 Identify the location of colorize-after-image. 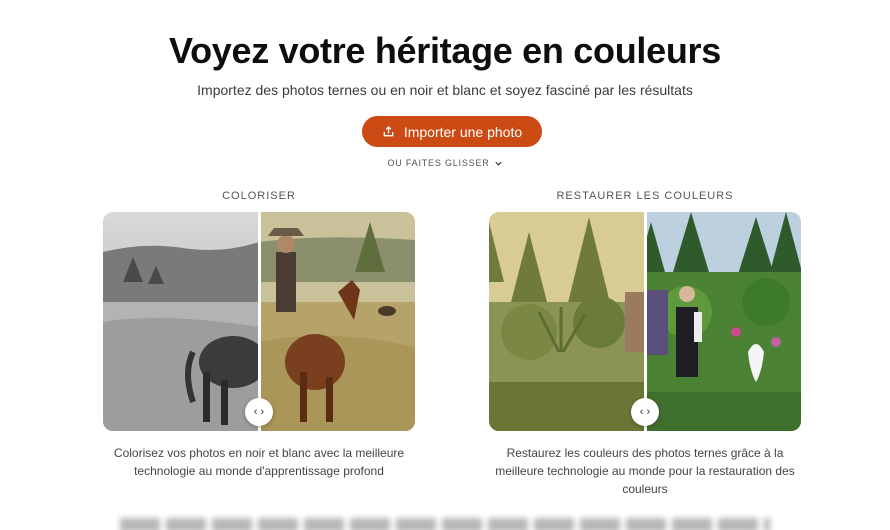
(337, 321).